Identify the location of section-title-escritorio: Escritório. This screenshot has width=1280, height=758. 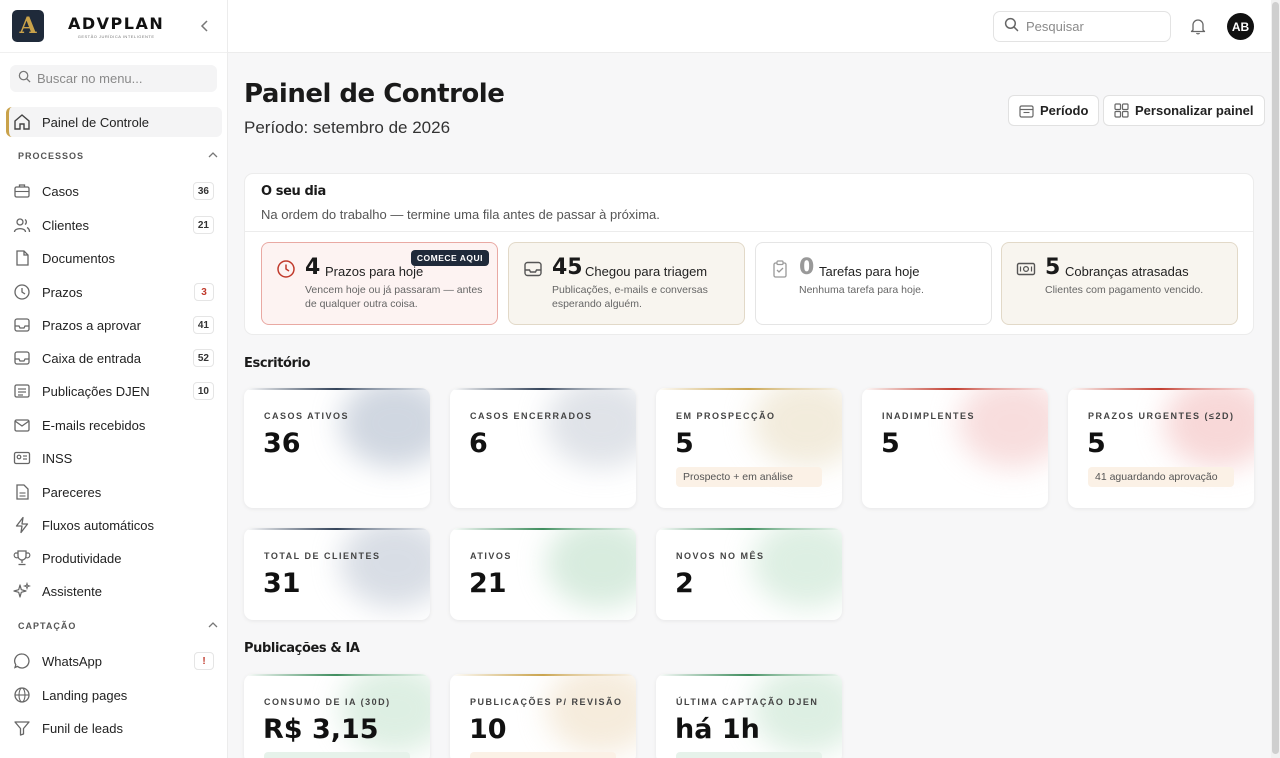
(277, 363).